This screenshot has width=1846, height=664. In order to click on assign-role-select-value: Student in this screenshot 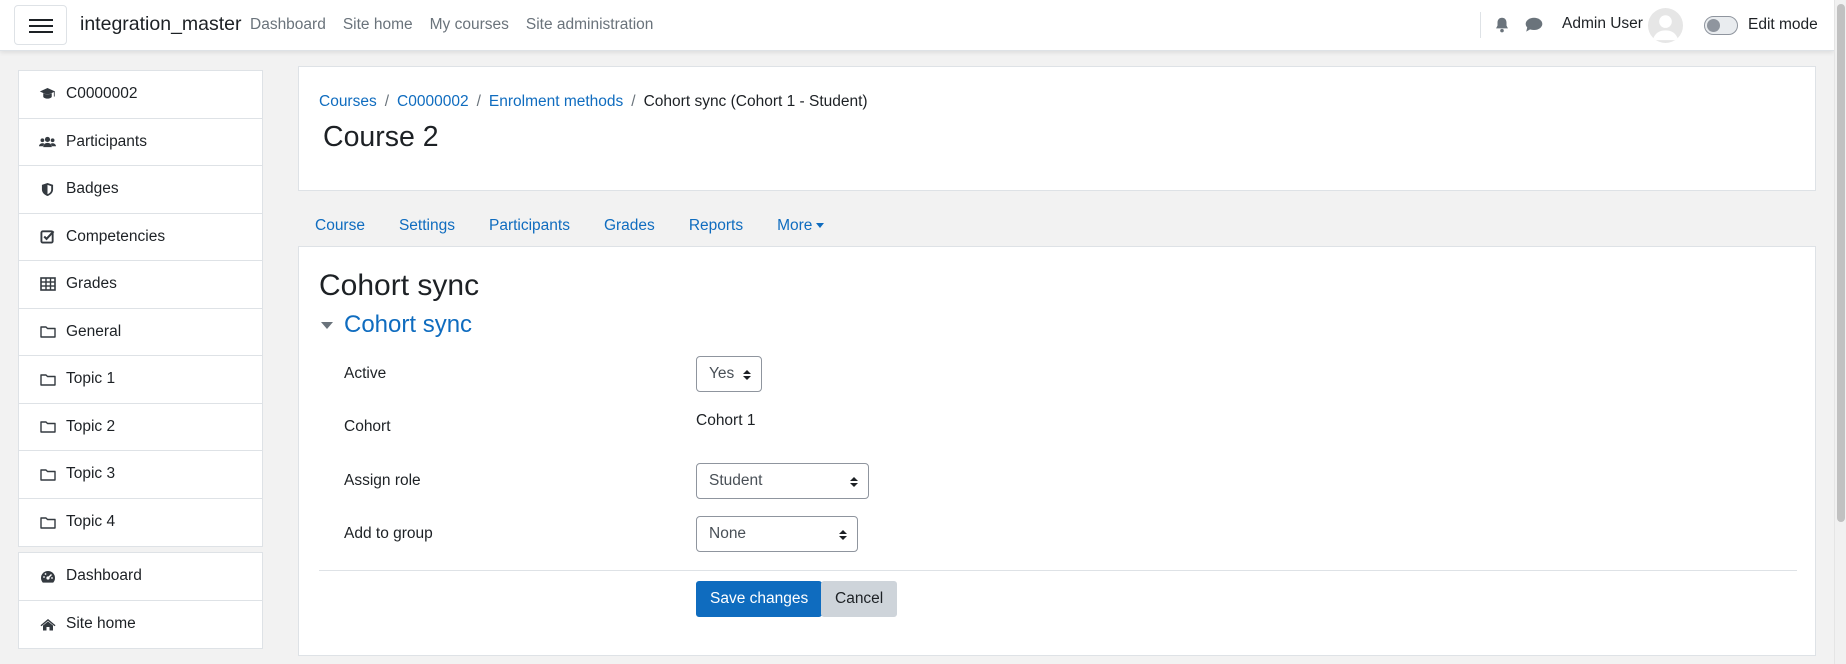, I will do `click(736, 480)`.